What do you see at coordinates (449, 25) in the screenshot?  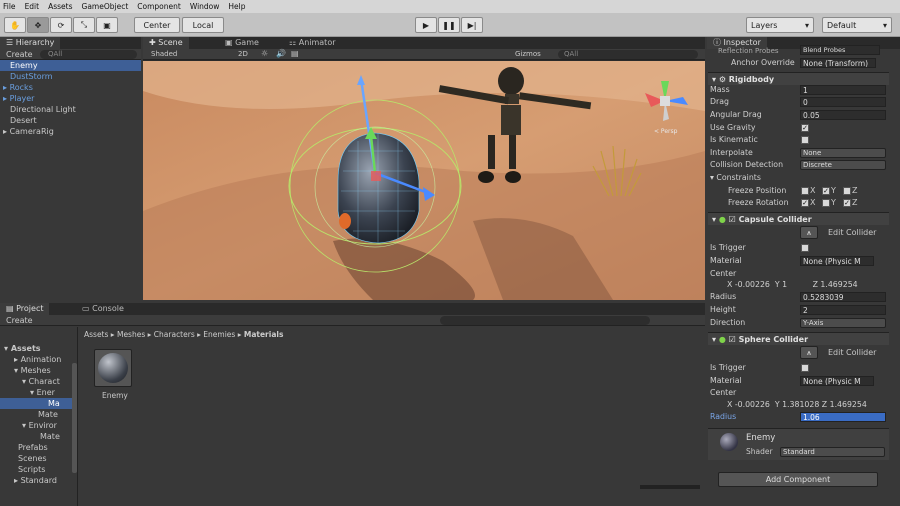 I see `pause-button: ❚❚` at bounding box center [449, 25].